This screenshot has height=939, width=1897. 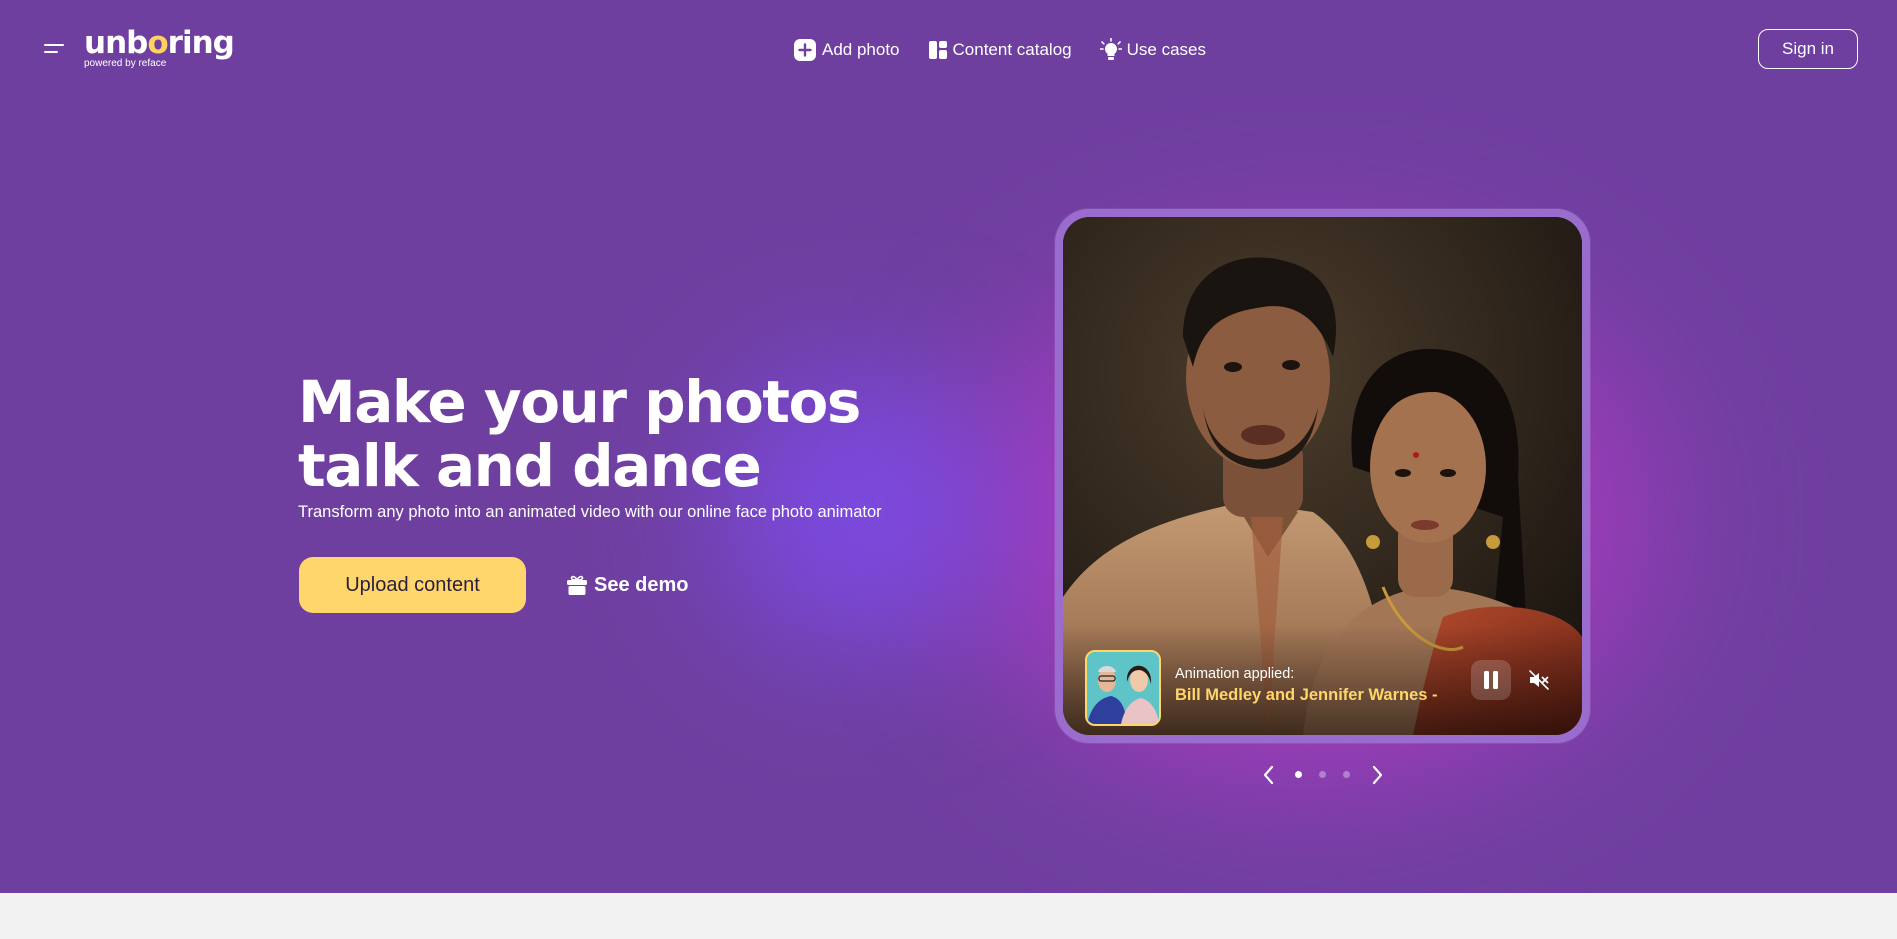 I want to click on nav-add-photo-label: Add photo, so click(x=861, y=49).